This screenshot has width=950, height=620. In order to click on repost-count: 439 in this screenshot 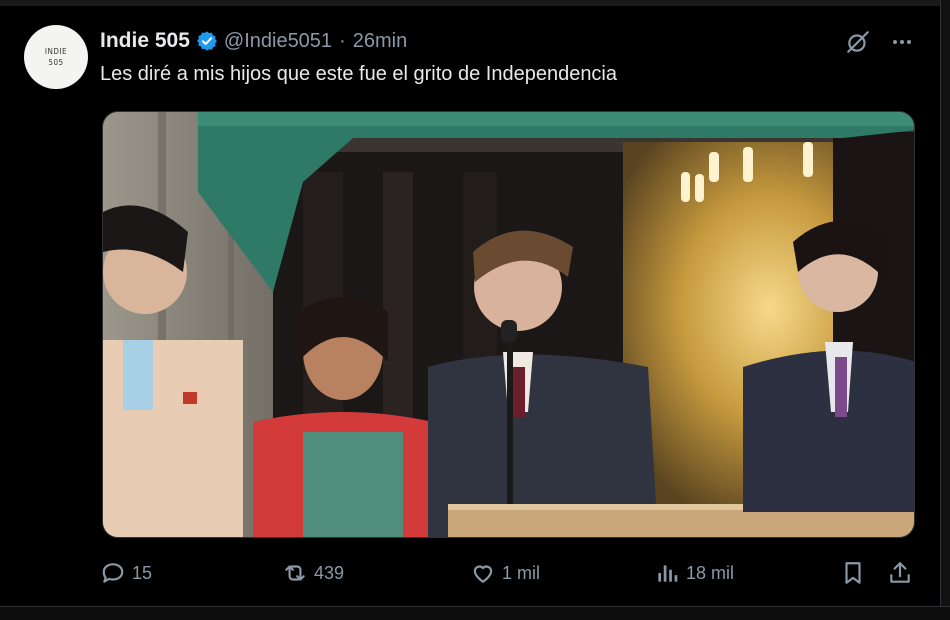, I will do `click(329, 572)`.